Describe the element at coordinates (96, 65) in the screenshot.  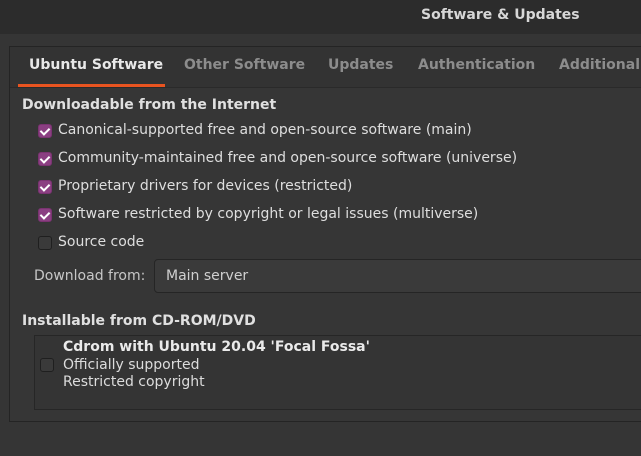
I see `tab-ubuntu-software: Ubuntu Software` at that location.